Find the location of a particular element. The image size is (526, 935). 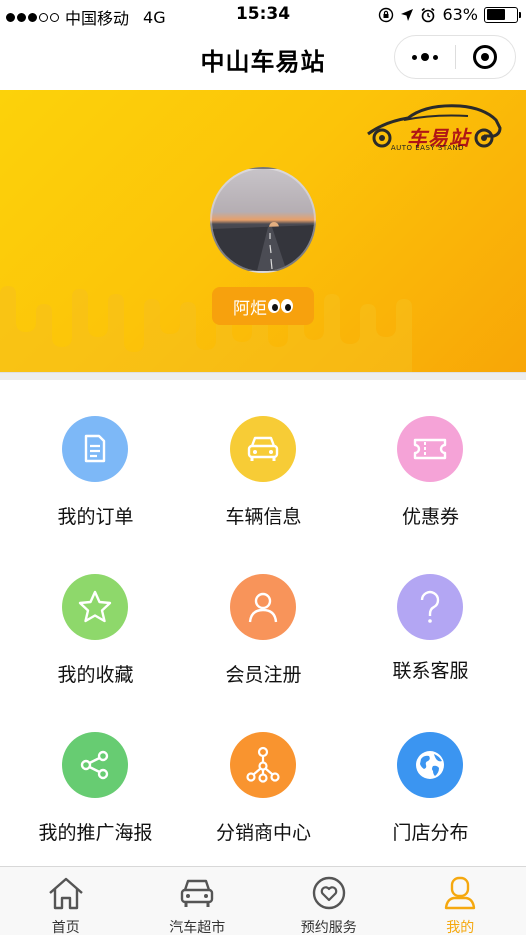

grid-label: 车辆信息 is located at coordinates (263, 517).